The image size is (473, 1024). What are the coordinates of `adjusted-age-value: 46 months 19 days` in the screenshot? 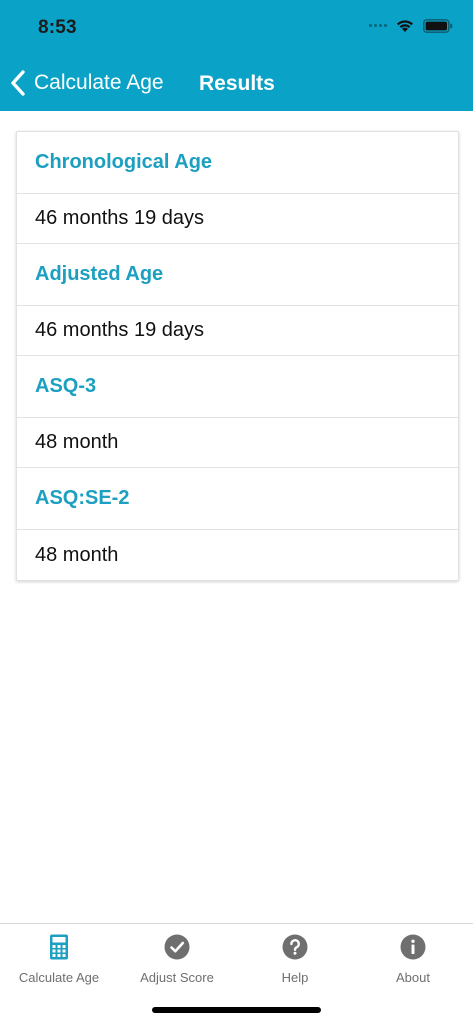 It's located at (237, 331).